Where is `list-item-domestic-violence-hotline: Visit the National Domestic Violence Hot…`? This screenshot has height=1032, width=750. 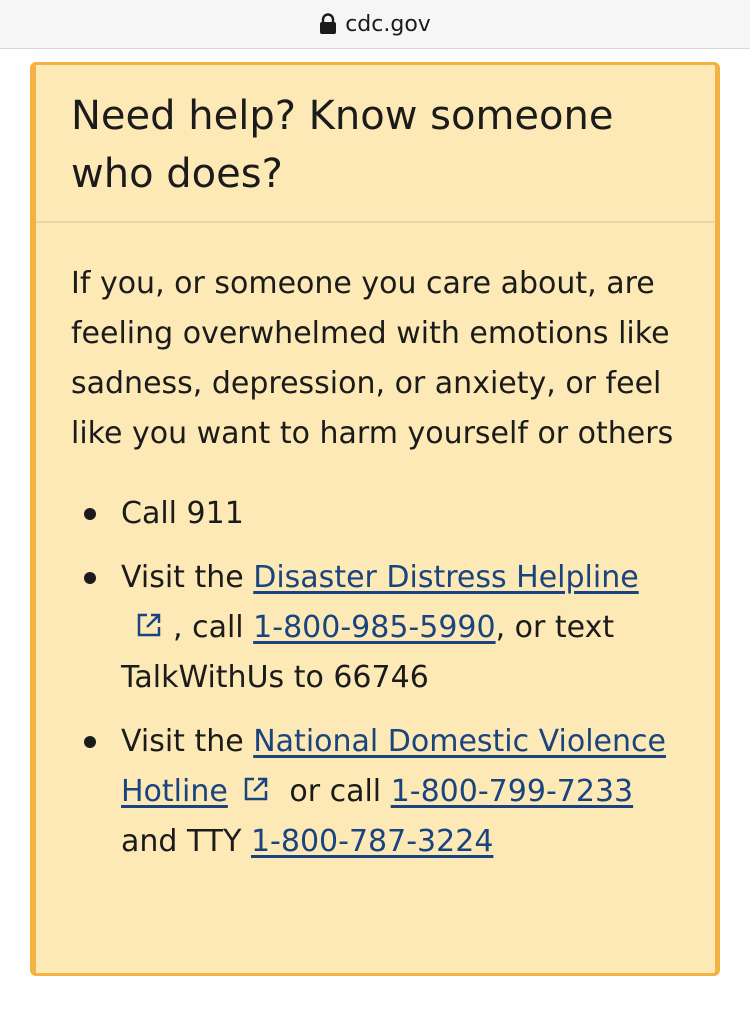
list-item-domestic-violence-hotline: Visit the National Domestic Violence Hot… is located at coordinates (378, 792).